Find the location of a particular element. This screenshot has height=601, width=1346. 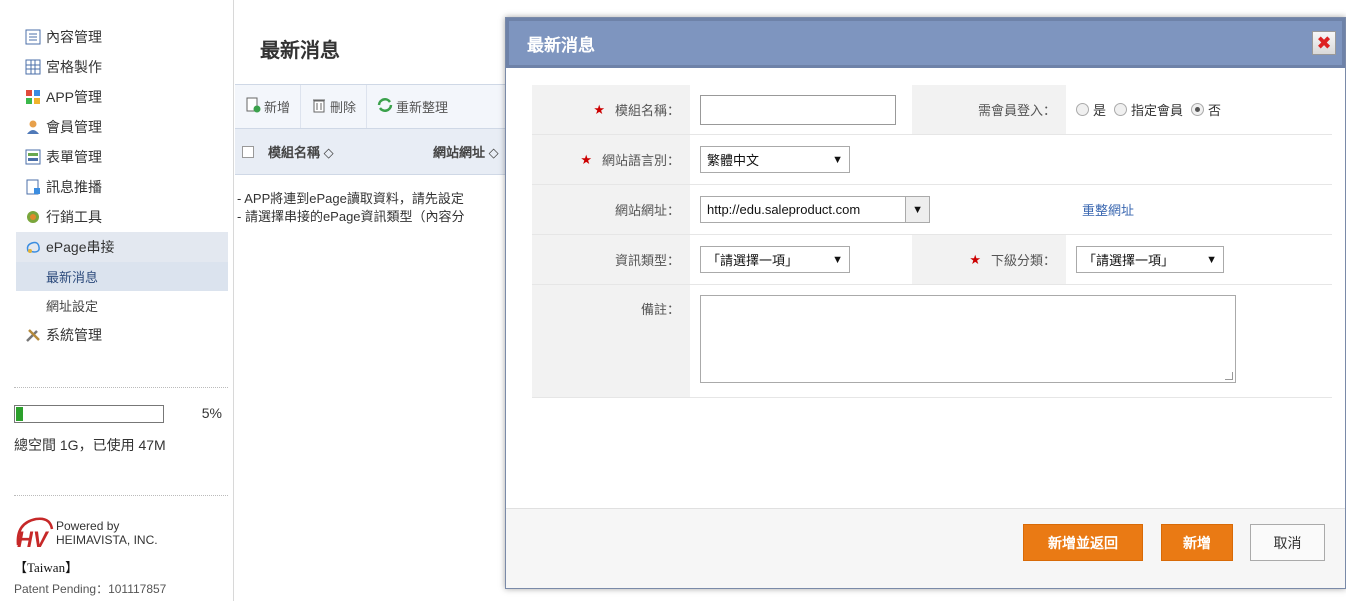

site-url-cell: http://edu.saleproduct.com ▼ 重整網址 is located at coordinates (1011, 209).